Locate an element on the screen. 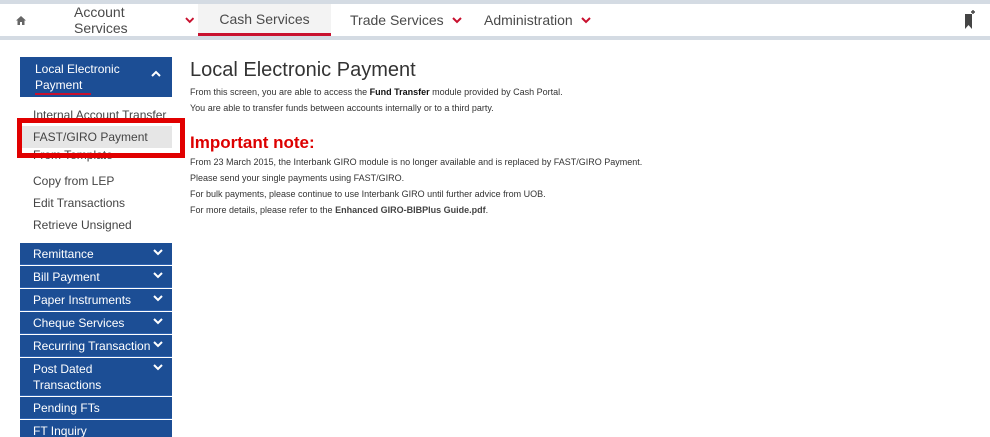 The width and height of the screenshot is (990, 437). sidebar-cat-label: Bill Payment is located at coordinates (66, 277).